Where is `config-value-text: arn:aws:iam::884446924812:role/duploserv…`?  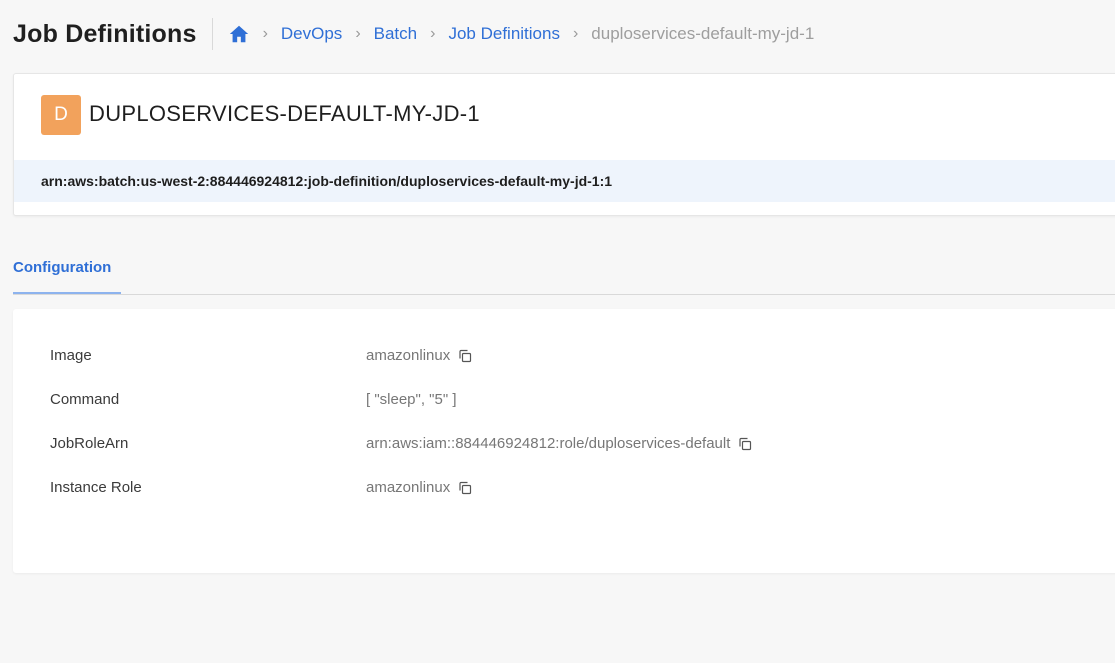 config-value-text: arn:aws:iam::884446924812:role/duploserv… is located at coordinates (548, 443).